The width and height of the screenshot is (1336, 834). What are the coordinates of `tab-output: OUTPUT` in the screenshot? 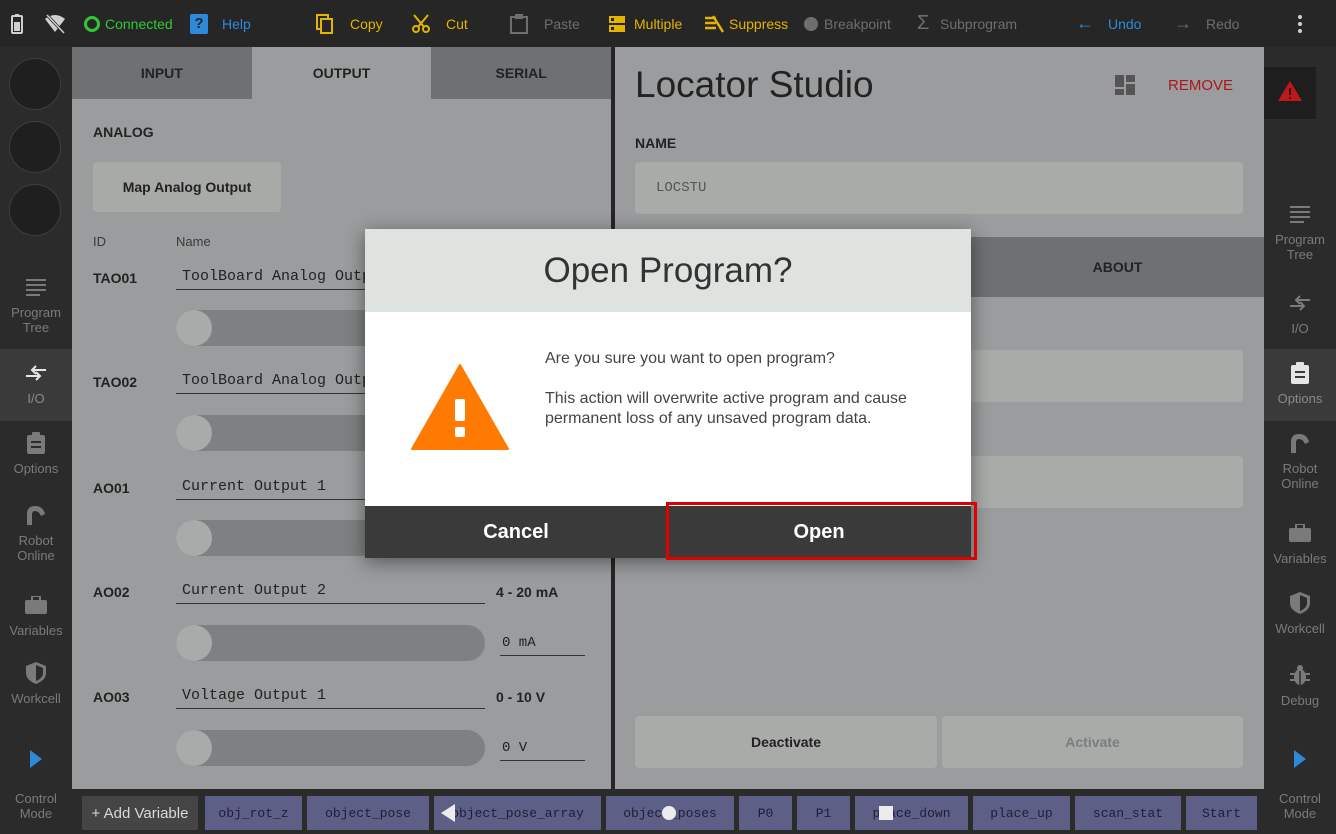 It's located at (341, 73).